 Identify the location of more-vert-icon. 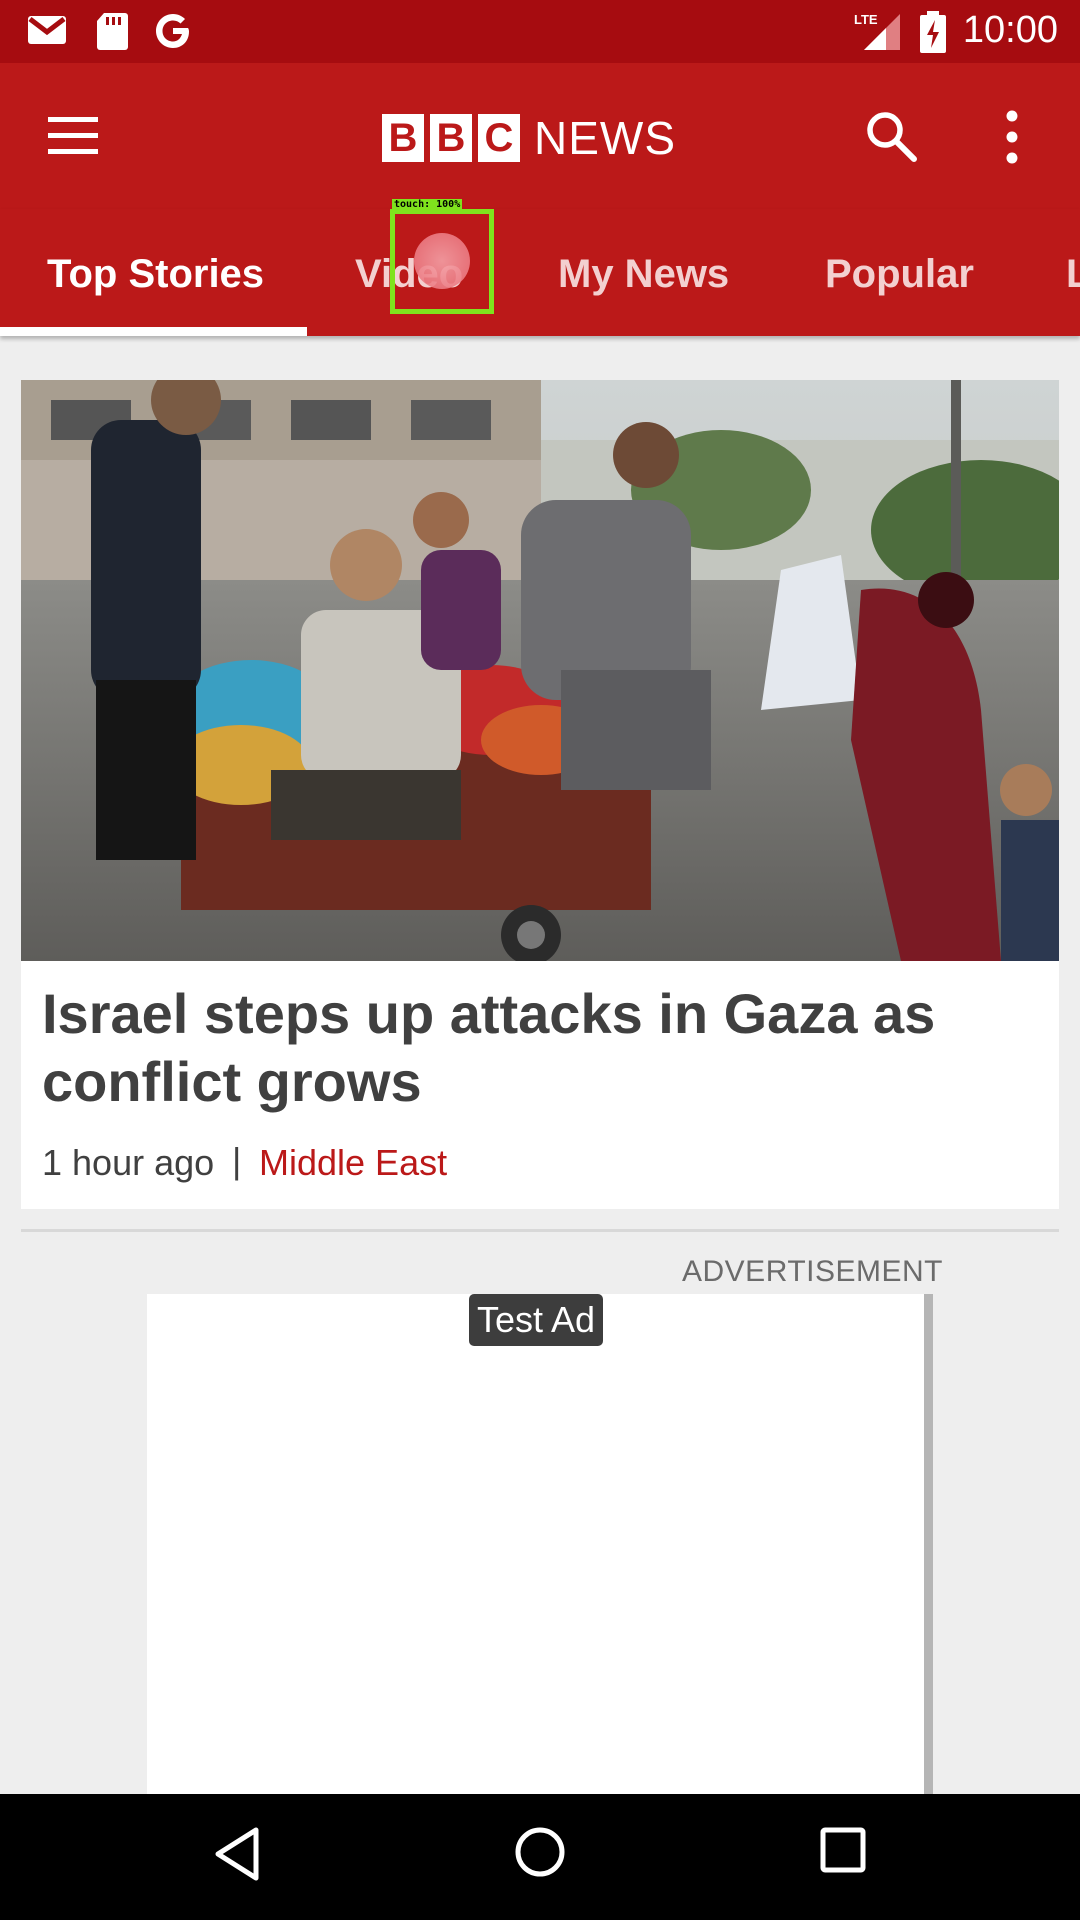
(1012, 137).